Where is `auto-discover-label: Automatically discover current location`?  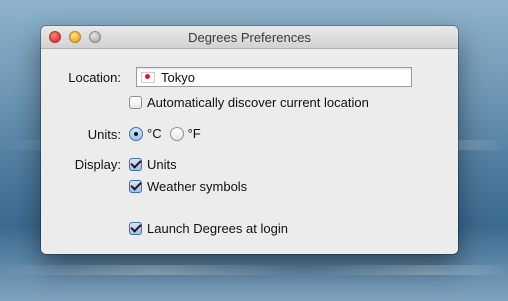
auto-discover-label: Automatically discover current location is located at coordinates (258, 102).